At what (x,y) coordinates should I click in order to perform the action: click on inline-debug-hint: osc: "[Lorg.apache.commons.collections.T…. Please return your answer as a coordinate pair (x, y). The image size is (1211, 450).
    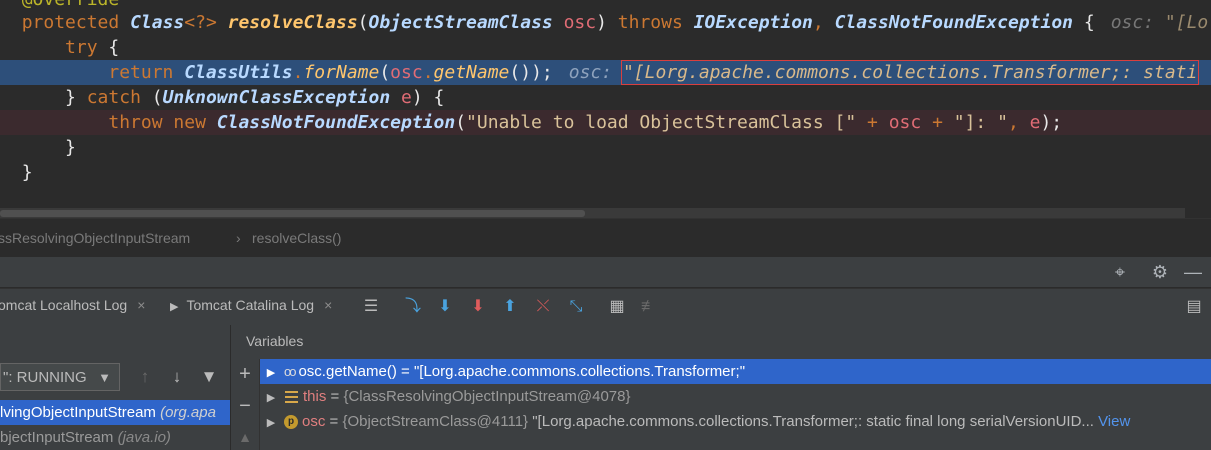
    Looking at the image, I should click on (884, 72).